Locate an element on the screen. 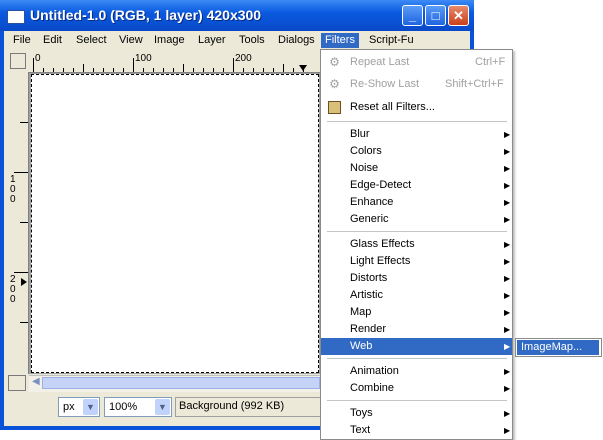 The image size is (603, 440). menu-view: View is located at coordinates (131, 40).